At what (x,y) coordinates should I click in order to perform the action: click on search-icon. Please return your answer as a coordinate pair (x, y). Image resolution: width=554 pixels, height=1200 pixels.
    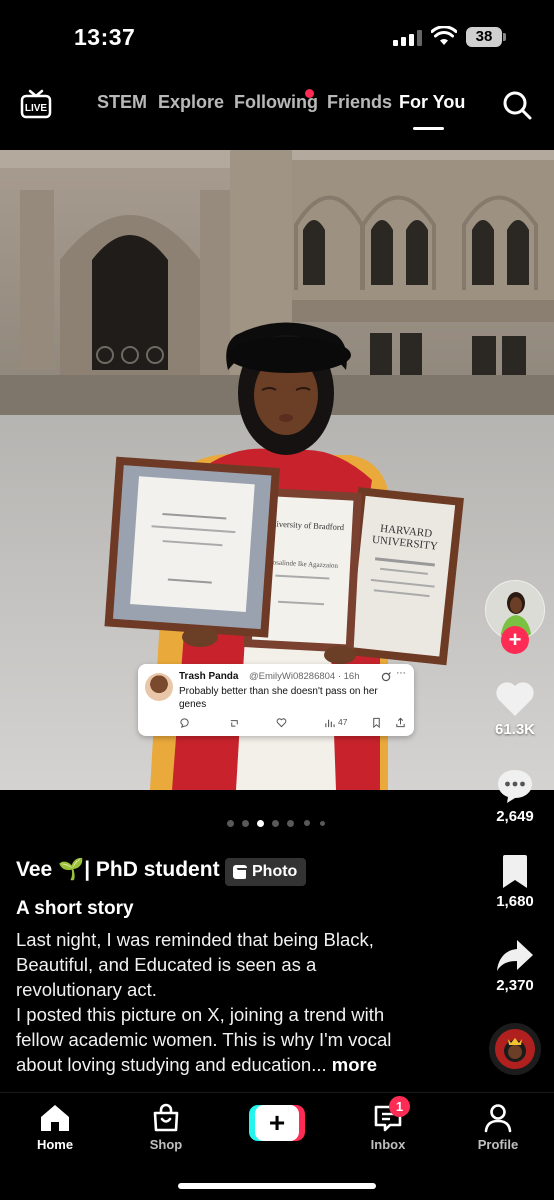
    Looking at the image, I should click on (517, 105).